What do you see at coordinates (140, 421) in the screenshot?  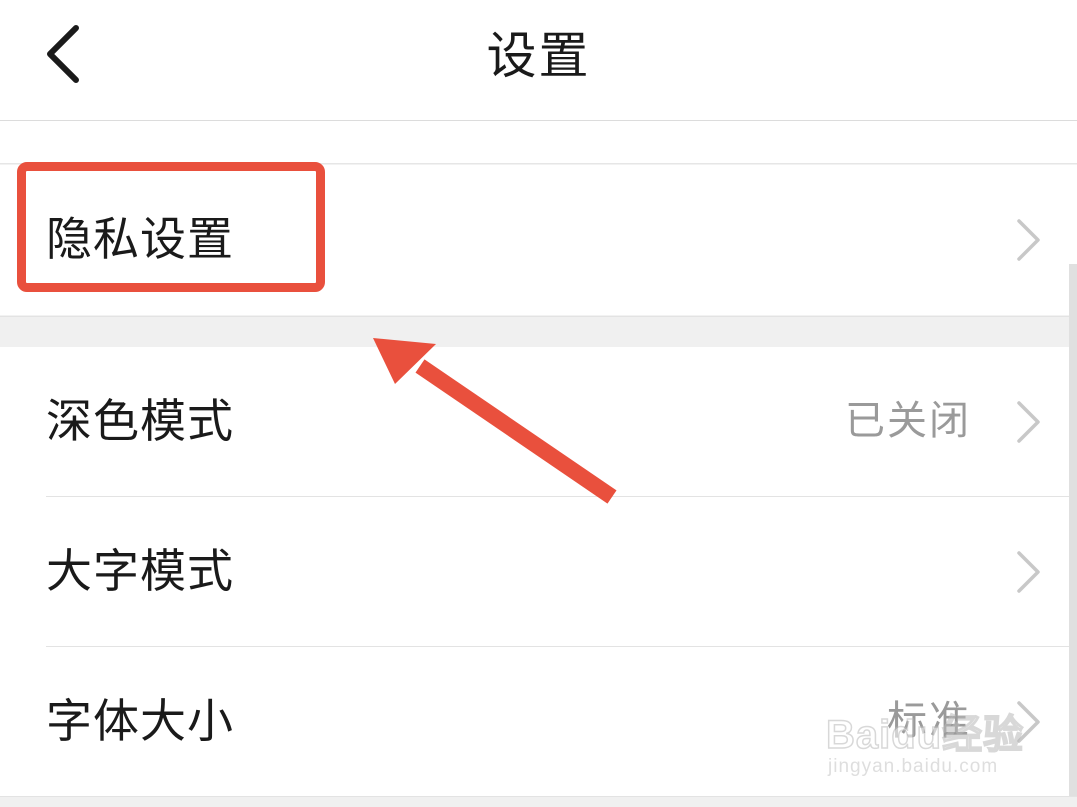 I see `row-label: 深色模式` at bounding box center [140, 421].